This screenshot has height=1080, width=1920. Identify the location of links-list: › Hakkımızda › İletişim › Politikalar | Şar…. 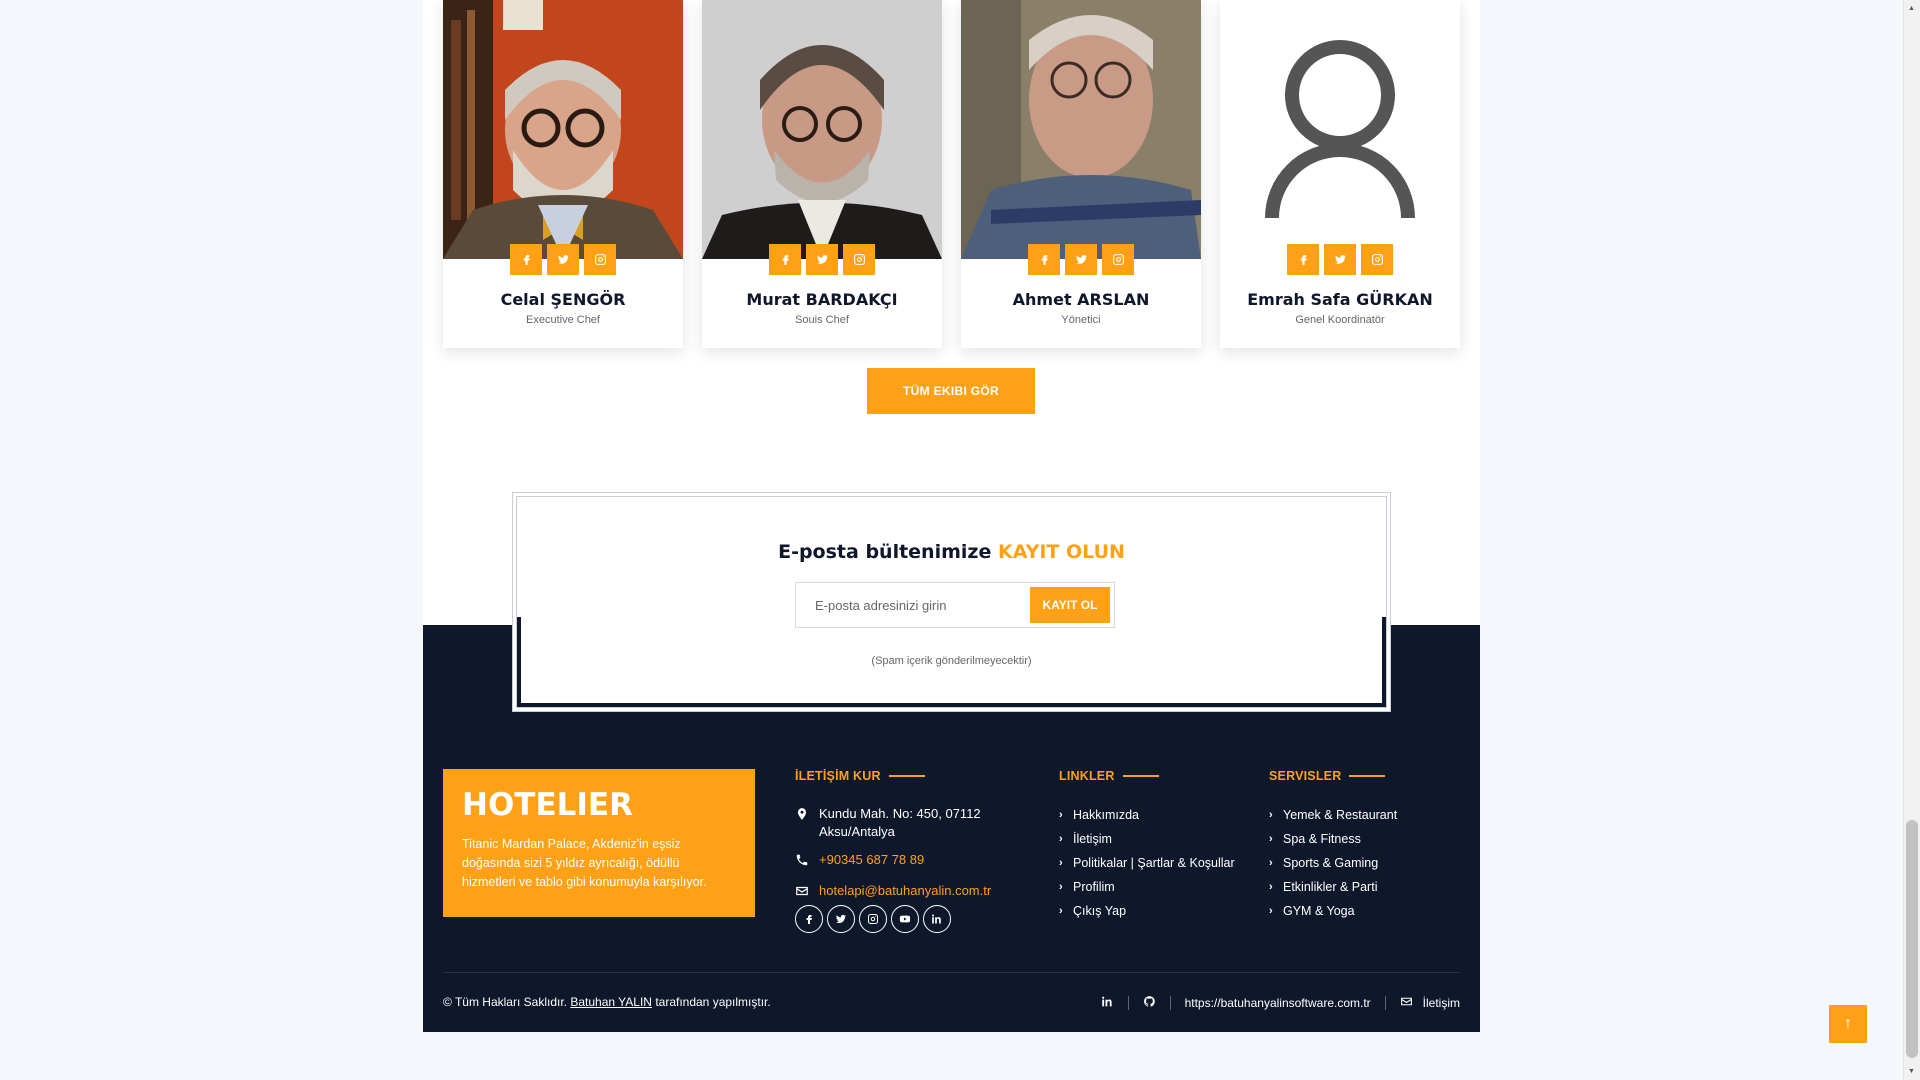
(1147, 863).